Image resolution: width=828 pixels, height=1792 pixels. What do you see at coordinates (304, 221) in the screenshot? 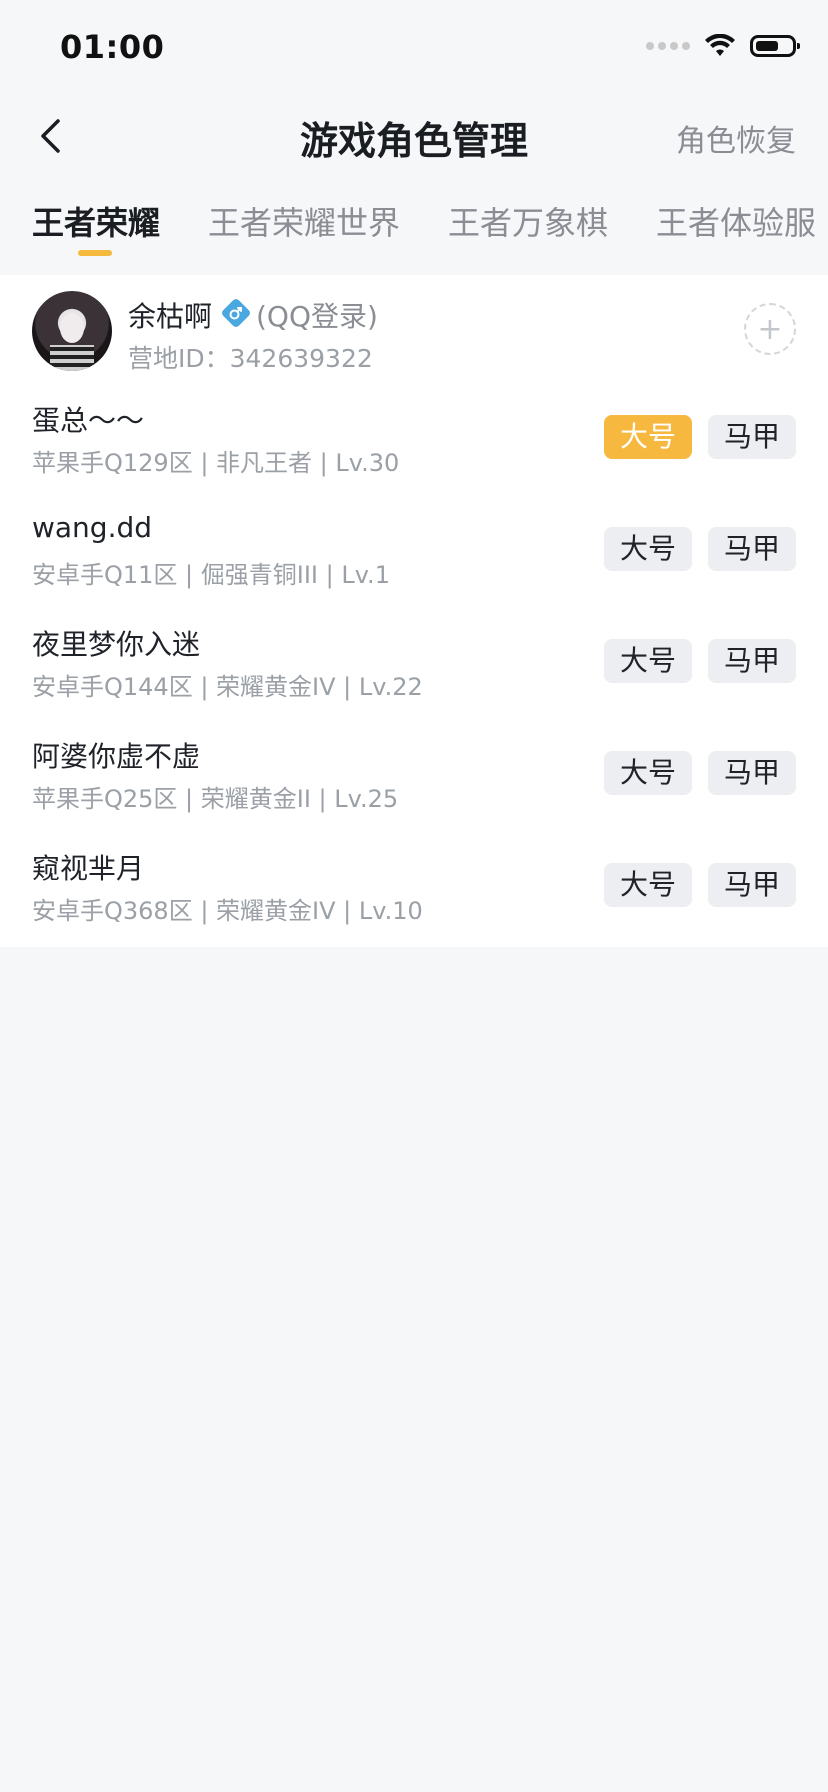
I see `tab-wangzhe-rongyao-shijie: 王者荣耀世界` at bounding box center [304, 221].